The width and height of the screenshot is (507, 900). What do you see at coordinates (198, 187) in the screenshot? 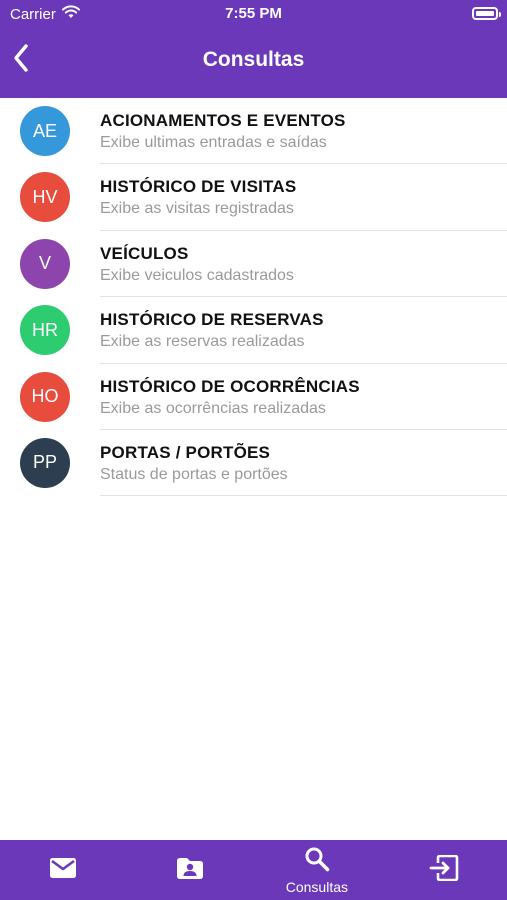
I see `item-title: HISTÓRICO DE VISITAS` at bounding box center [198, 187].